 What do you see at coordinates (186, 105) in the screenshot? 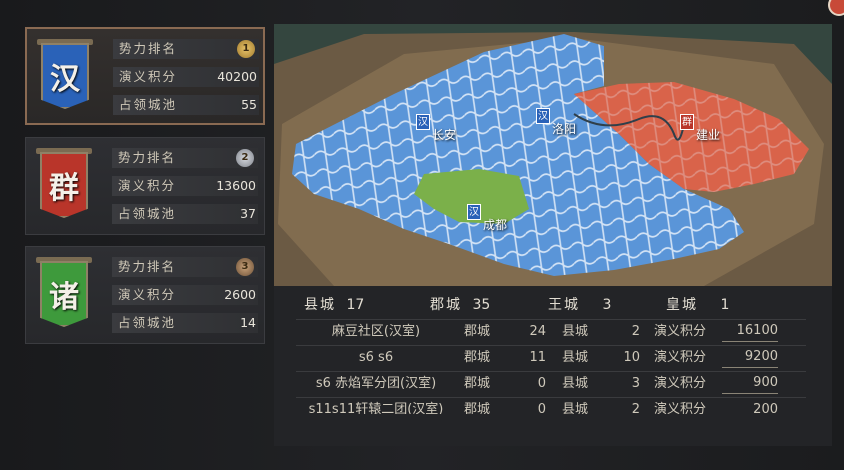
I see `cities-row: 占领城池 55` at bounding box center [186, 105].